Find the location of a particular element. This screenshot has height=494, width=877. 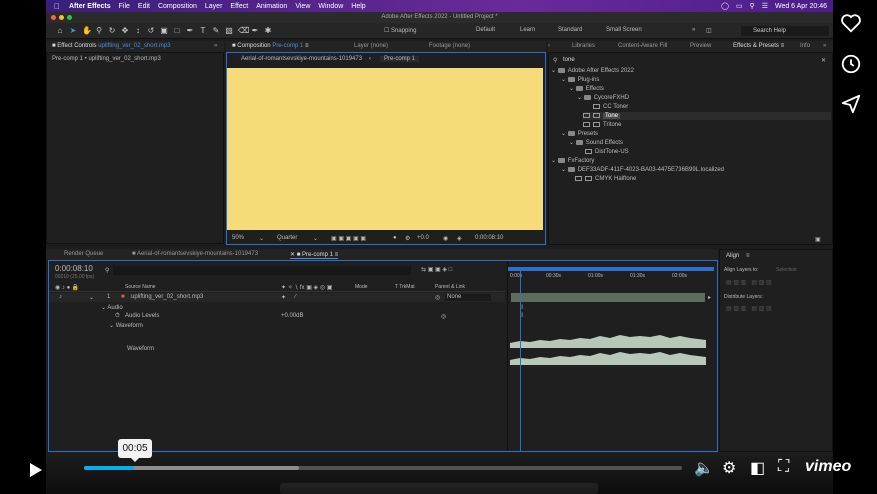

zoom-window-button is located at coordinates (69, 17).